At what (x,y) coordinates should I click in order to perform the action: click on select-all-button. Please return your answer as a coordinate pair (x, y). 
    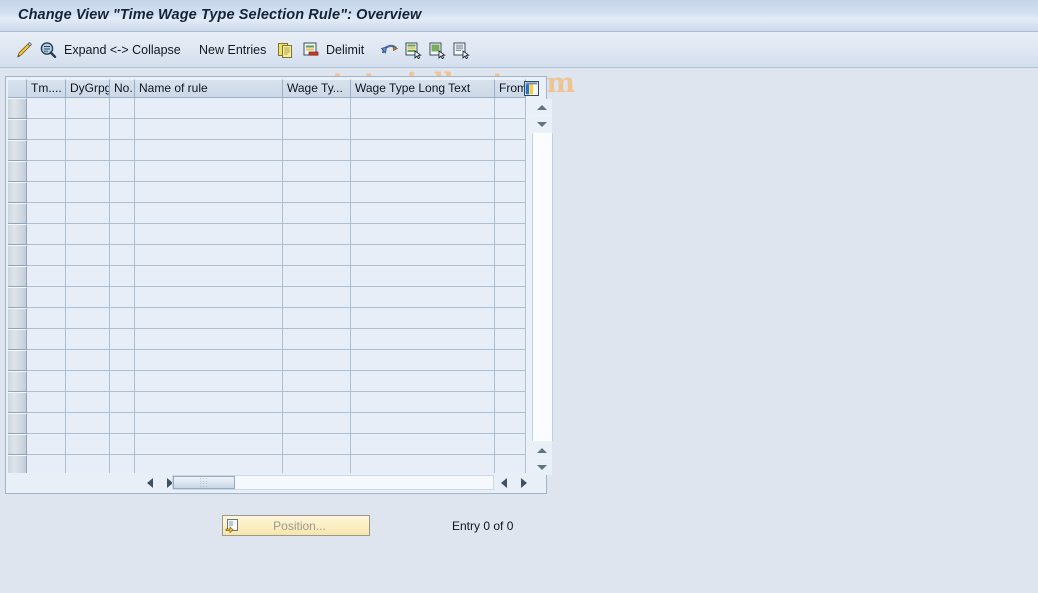
    Looking at the image, I should click on (437, 50).